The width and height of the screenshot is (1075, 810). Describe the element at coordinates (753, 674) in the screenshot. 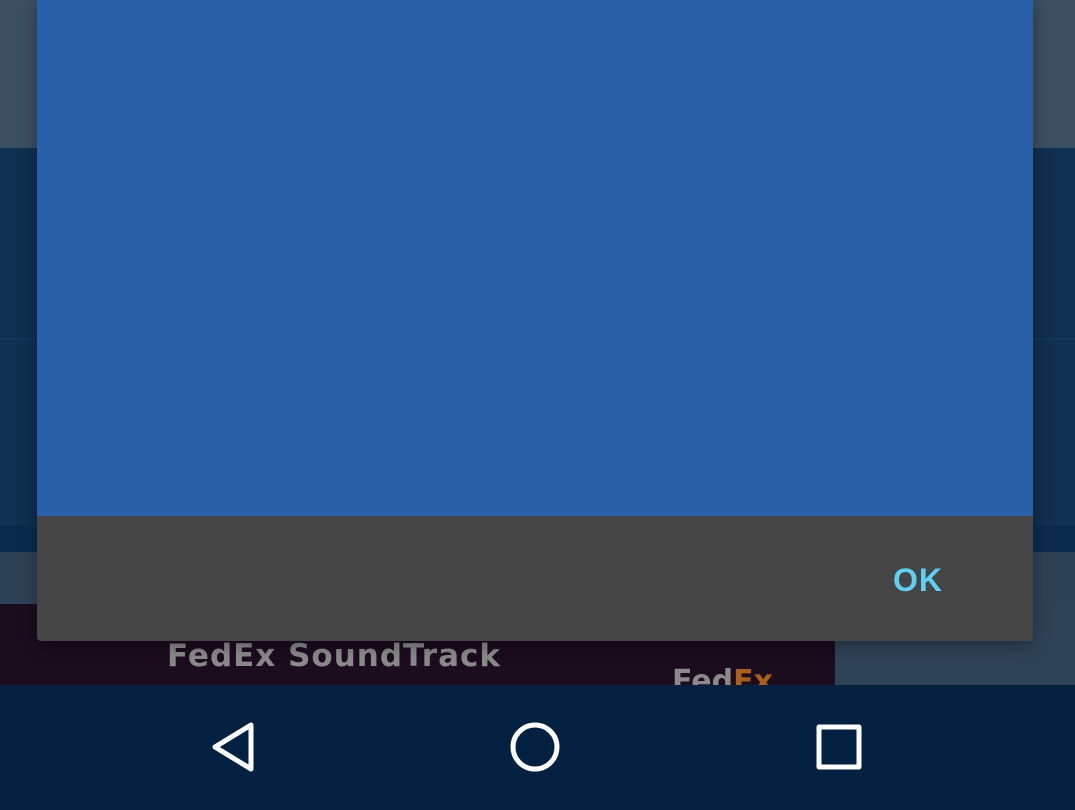

I see `ad-logo-suffix: Ex` at that location.